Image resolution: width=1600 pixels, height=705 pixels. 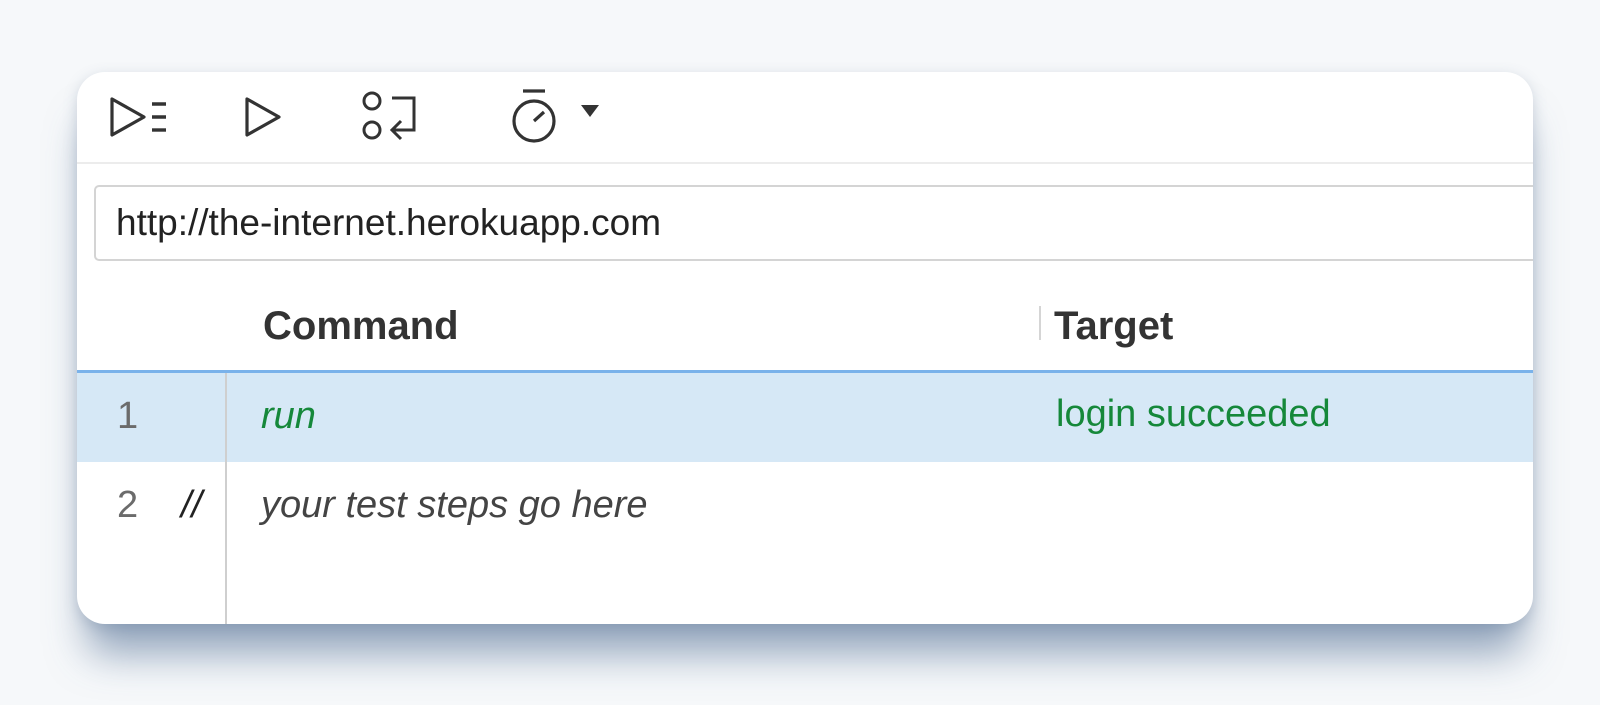 What do you see at coordinates (1113, 326) in the screenshot?
I see `column-header-target: Target` at bounding box center [1113, 326].